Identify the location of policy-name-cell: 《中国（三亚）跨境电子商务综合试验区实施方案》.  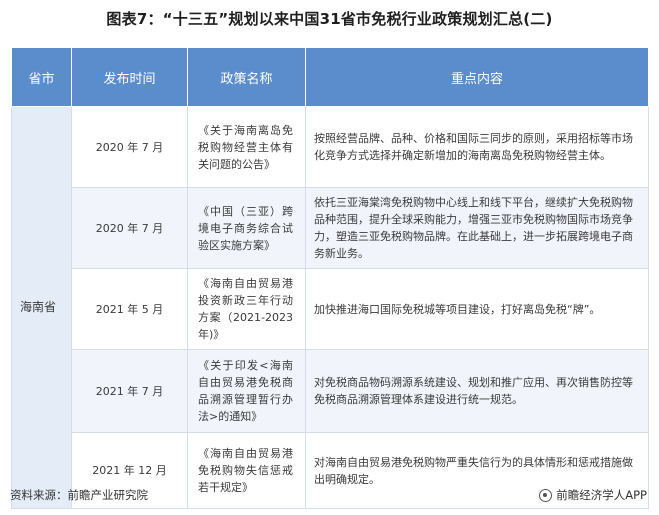
(246, 228).